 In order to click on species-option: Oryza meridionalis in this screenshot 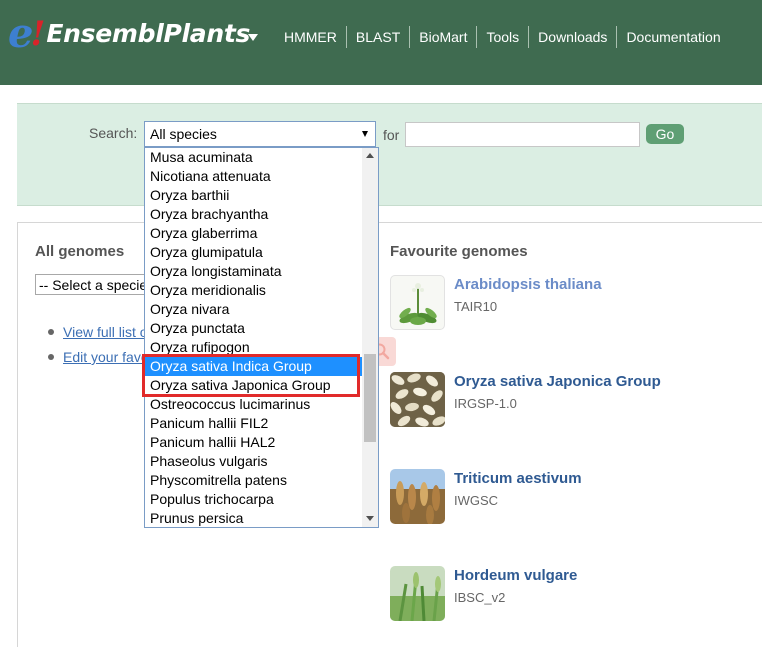, I will do `click(253, 290)`.